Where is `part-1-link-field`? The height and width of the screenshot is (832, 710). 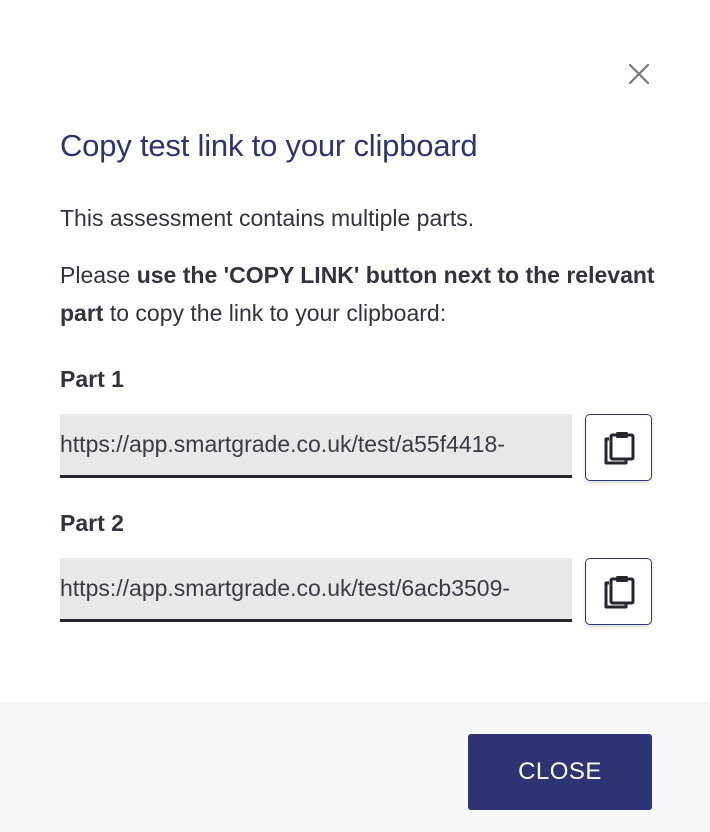
part-1-link-field is located at coordinates (316, 446).